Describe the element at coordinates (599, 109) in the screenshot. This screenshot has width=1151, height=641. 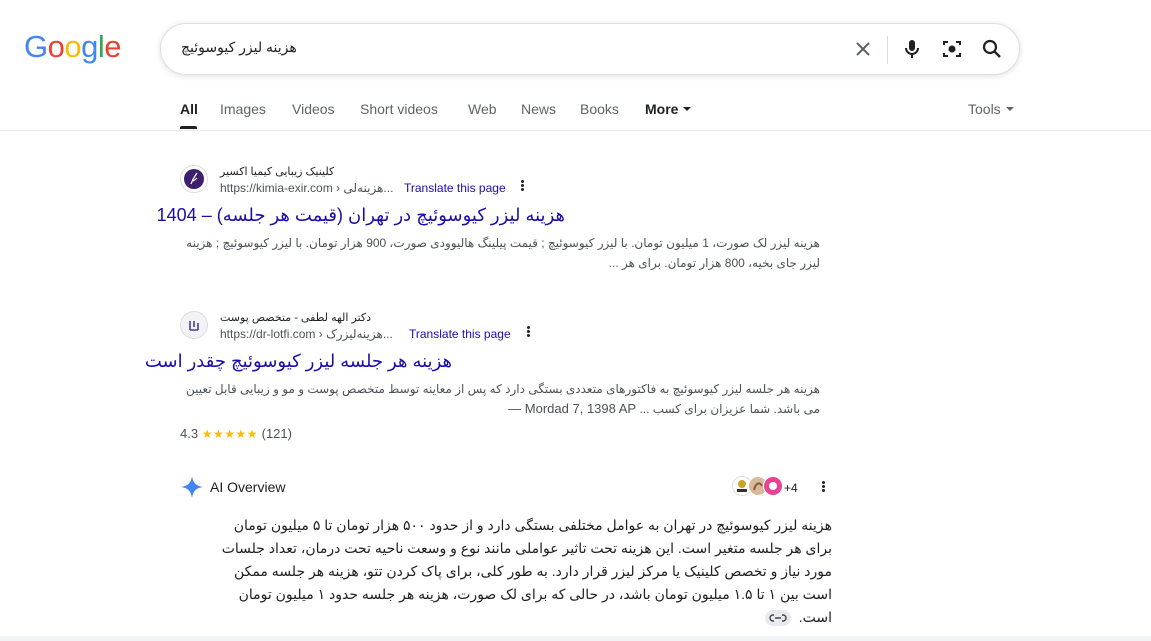
I see `tab-books: Books` at that location.